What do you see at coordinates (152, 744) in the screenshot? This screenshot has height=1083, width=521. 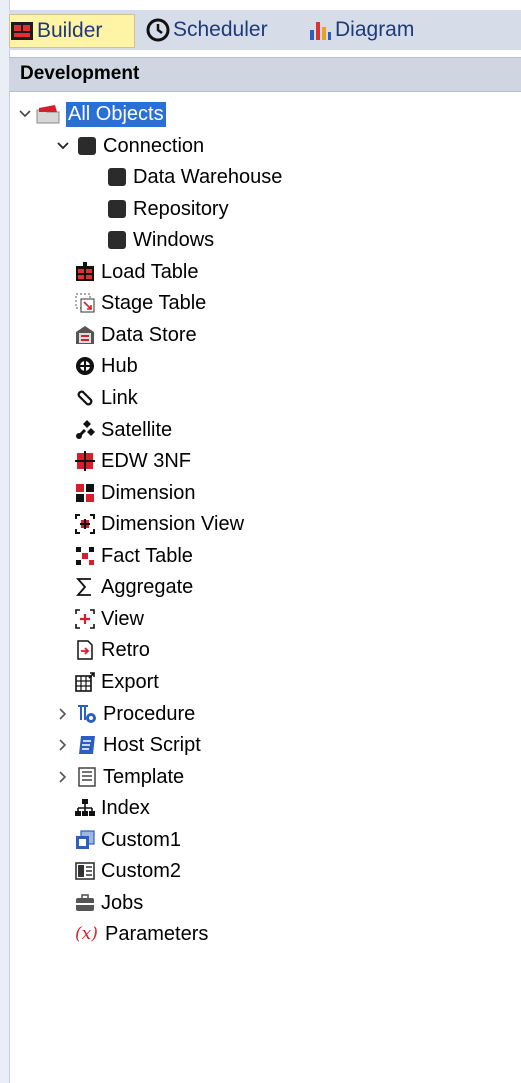 I see `tree-item-label: Host Script` at bounding box center [152, 744].